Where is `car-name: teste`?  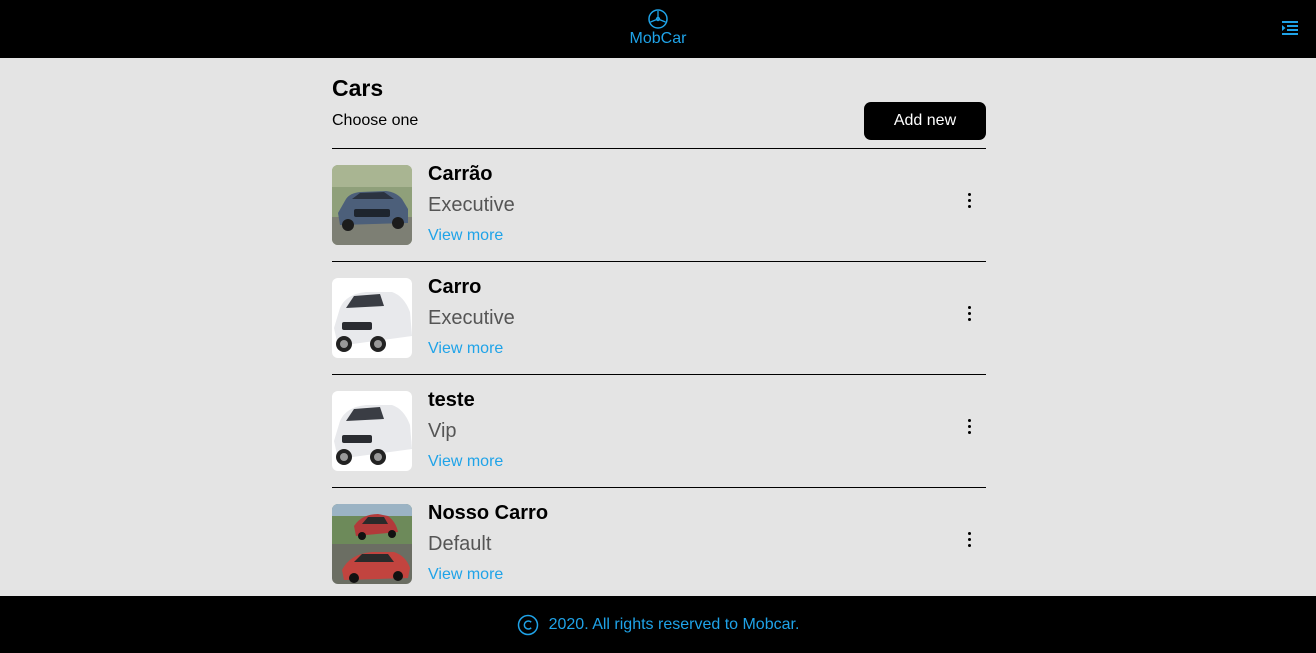 car-name: teste is located at coordinates (451, 400).